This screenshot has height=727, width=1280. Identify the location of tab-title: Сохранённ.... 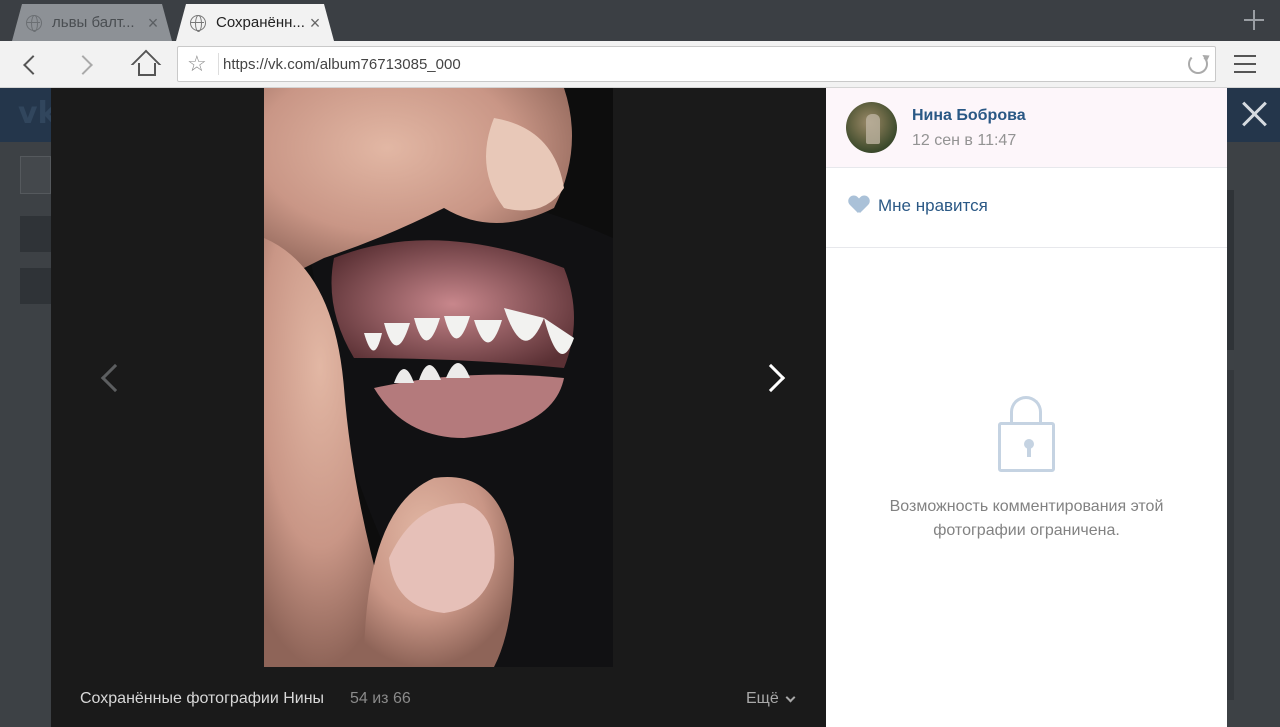
(260, 22).